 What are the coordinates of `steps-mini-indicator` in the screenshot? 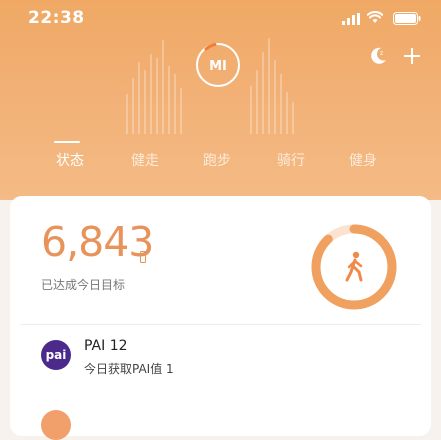 It's located at (143, 257).